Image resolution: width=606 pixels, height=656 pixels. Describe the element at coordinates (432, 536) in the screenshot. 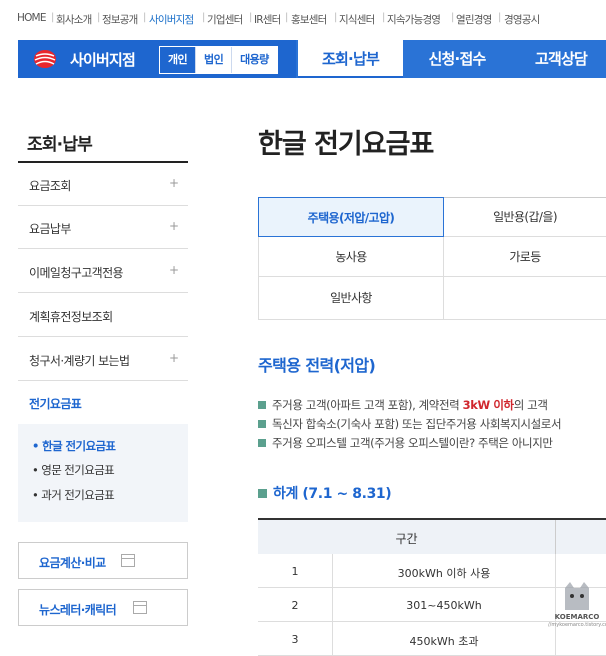

I see `table-header: 구간` at that location.